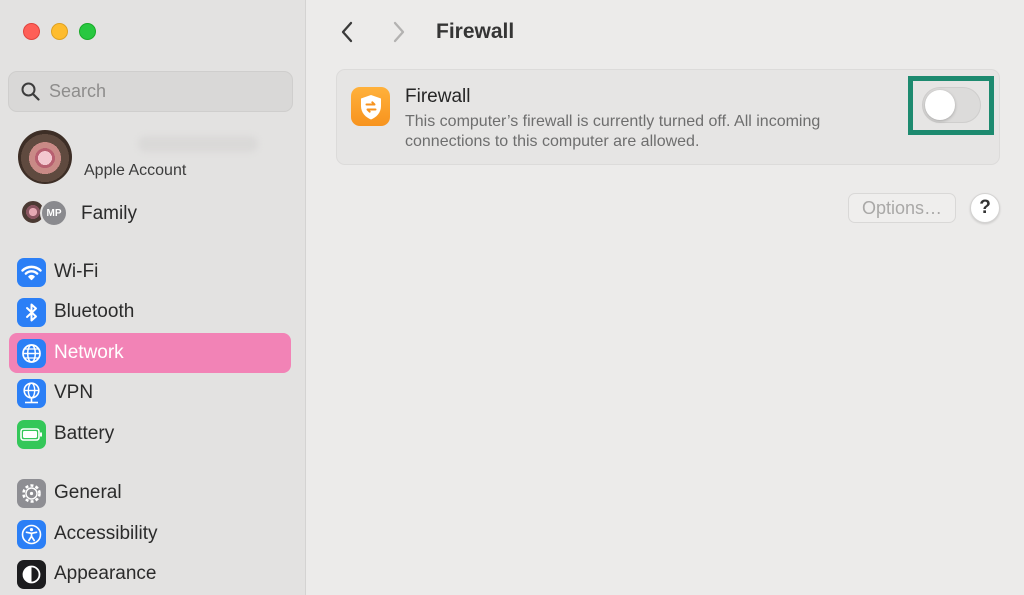 The width and height of the screenshot is (1024, 595). Describe the element at coordinates (74, 392) in the screenshot. I see `sidebar-item-label: VPN` at that location.